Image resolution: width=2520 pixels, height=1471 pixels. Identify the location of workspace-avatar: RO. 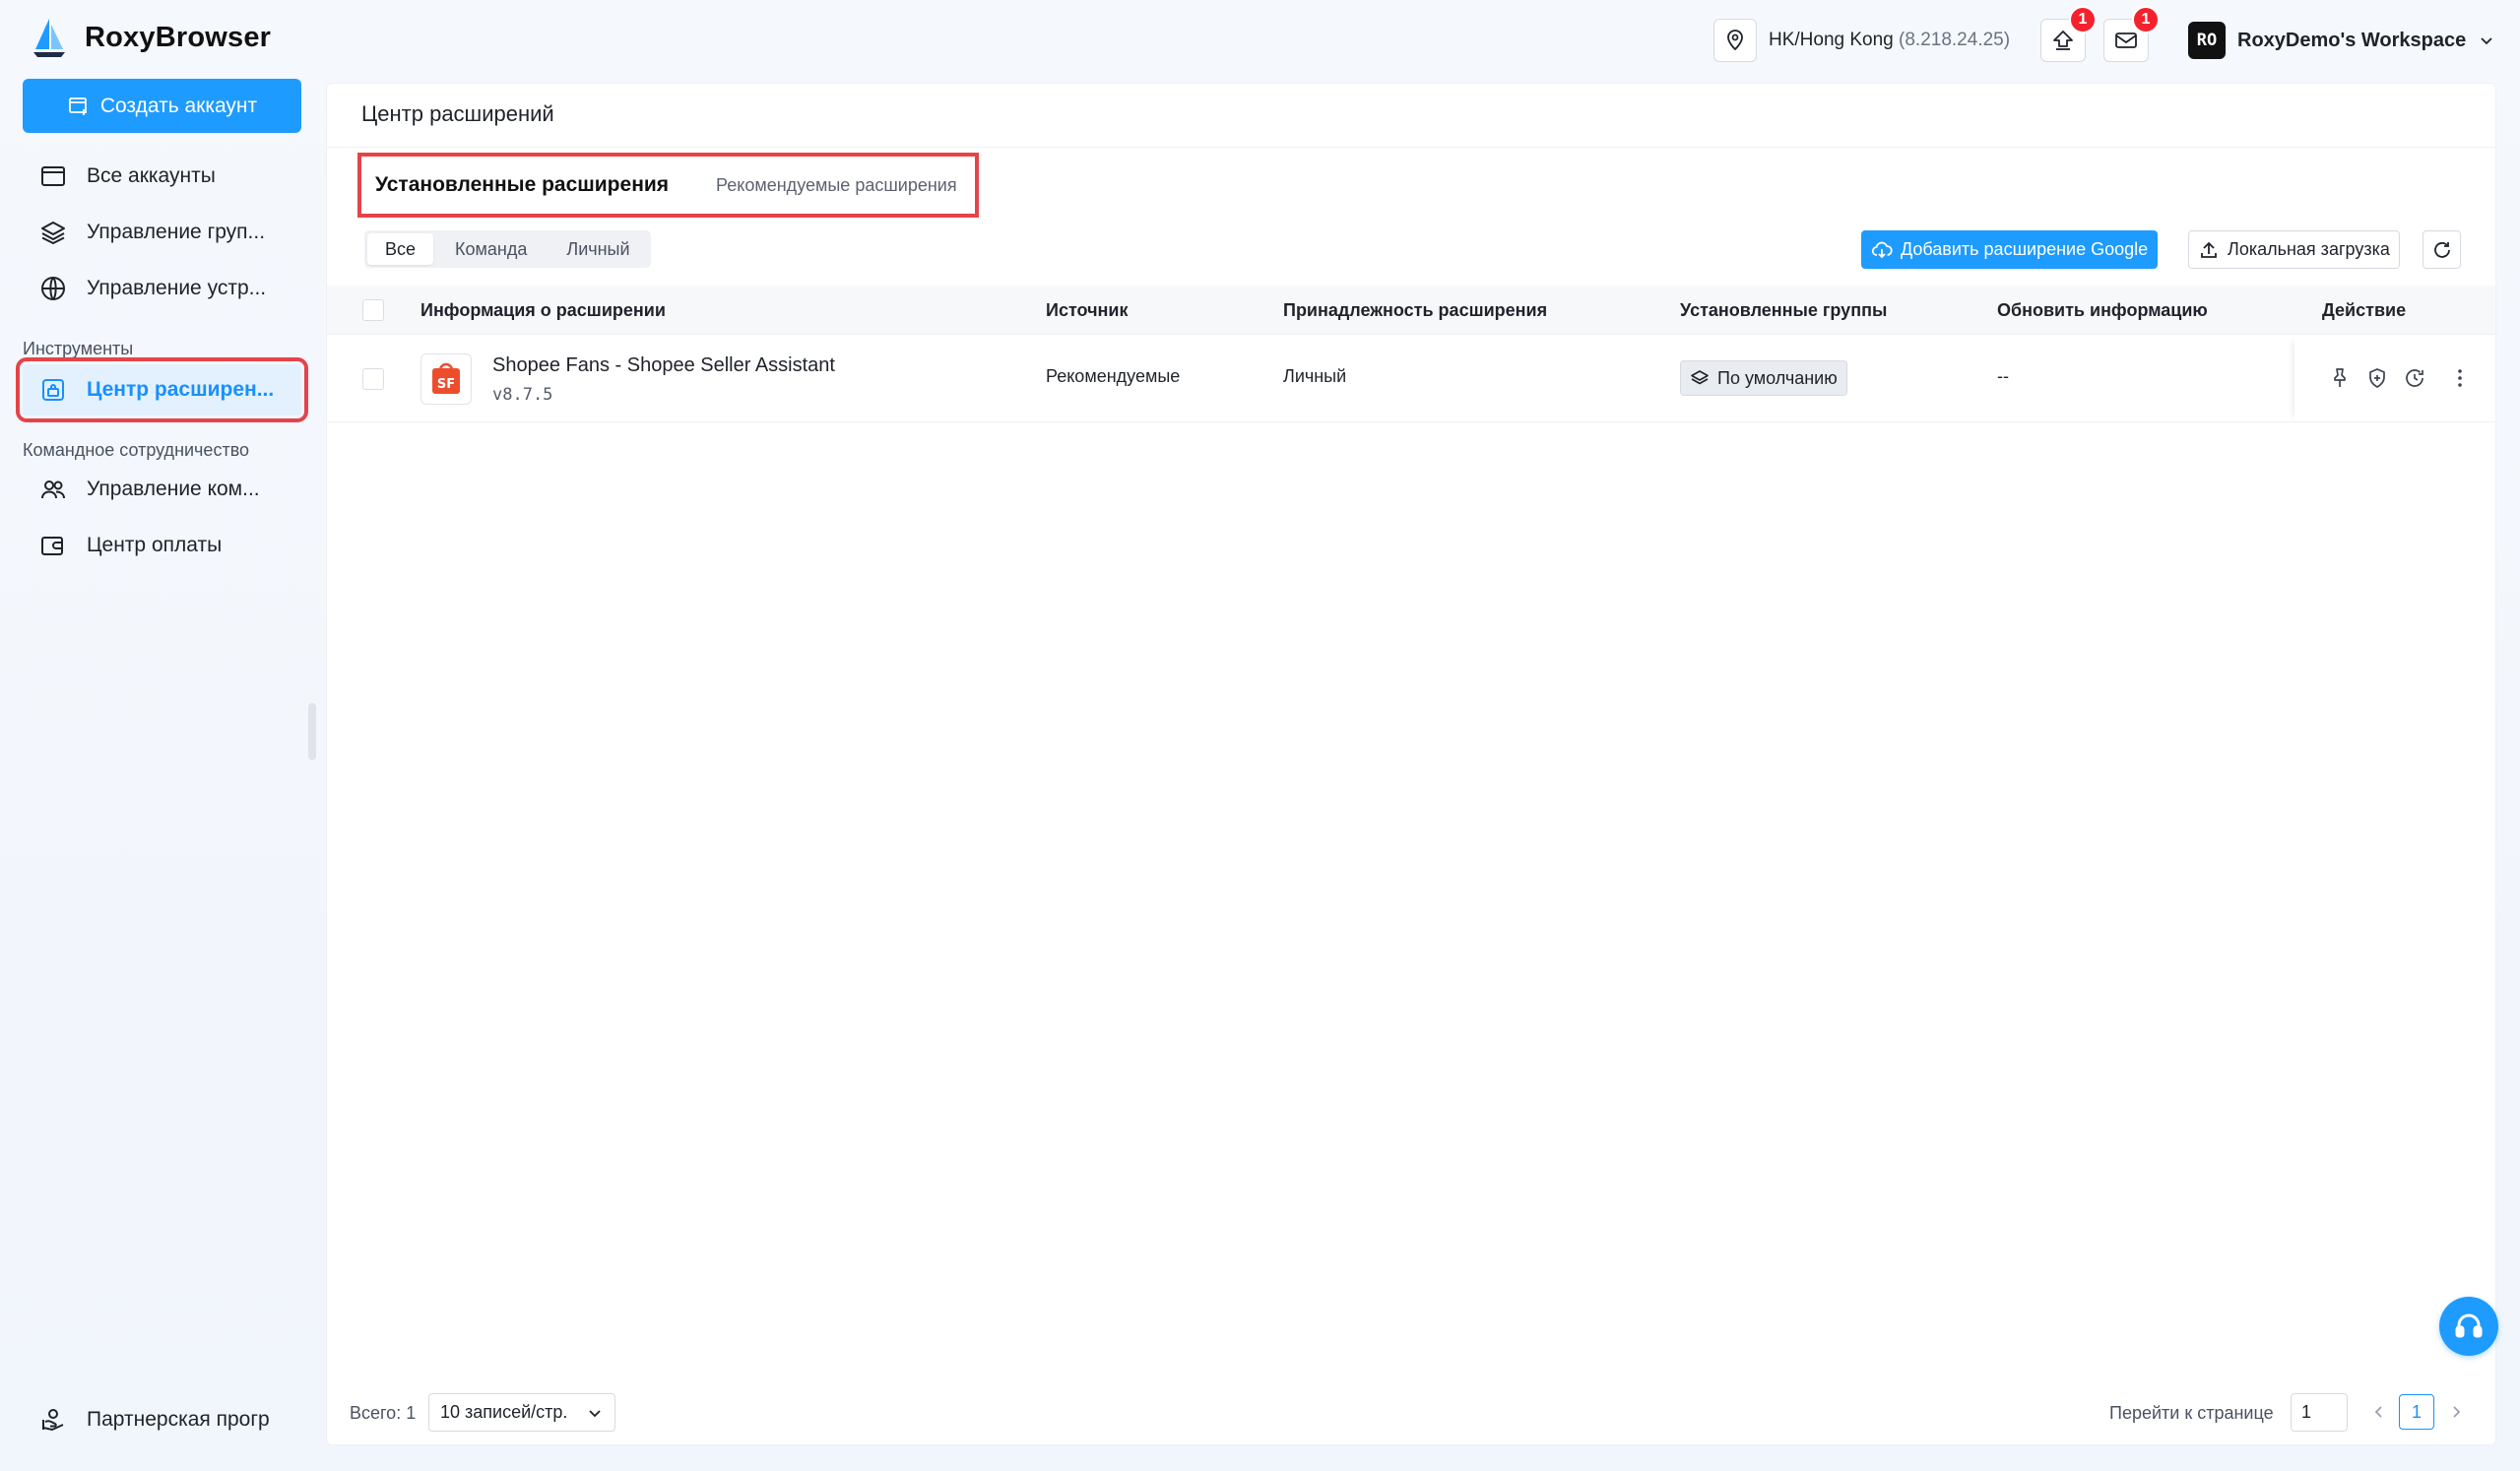
(2207, 40).